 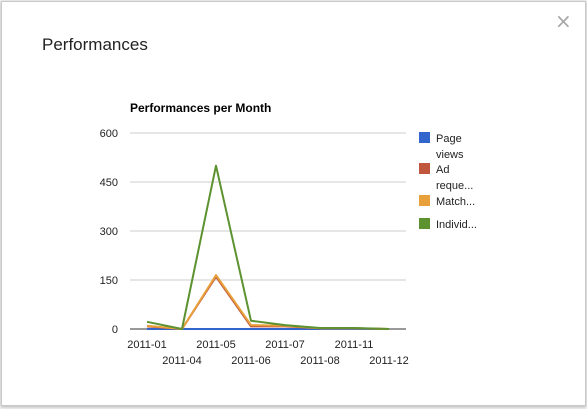 I want to click on x-tick-label: 2011-07, so click(x=285, y=345).